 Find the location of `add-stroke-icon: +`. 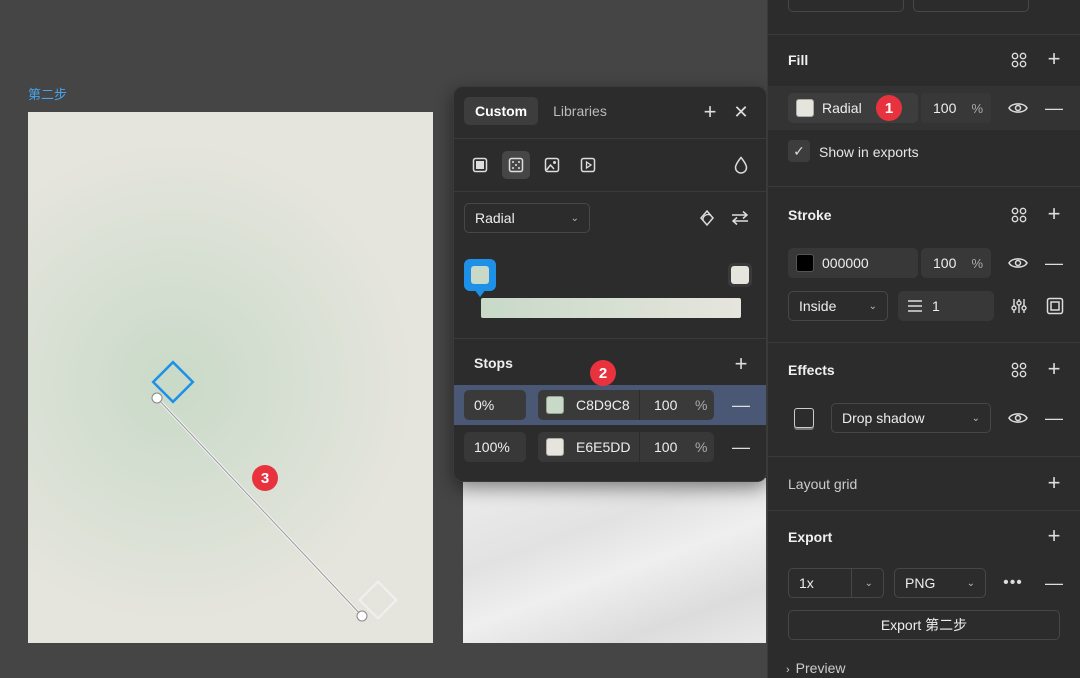

add-stroke-icon: + is located at coordinates (1054, 213).